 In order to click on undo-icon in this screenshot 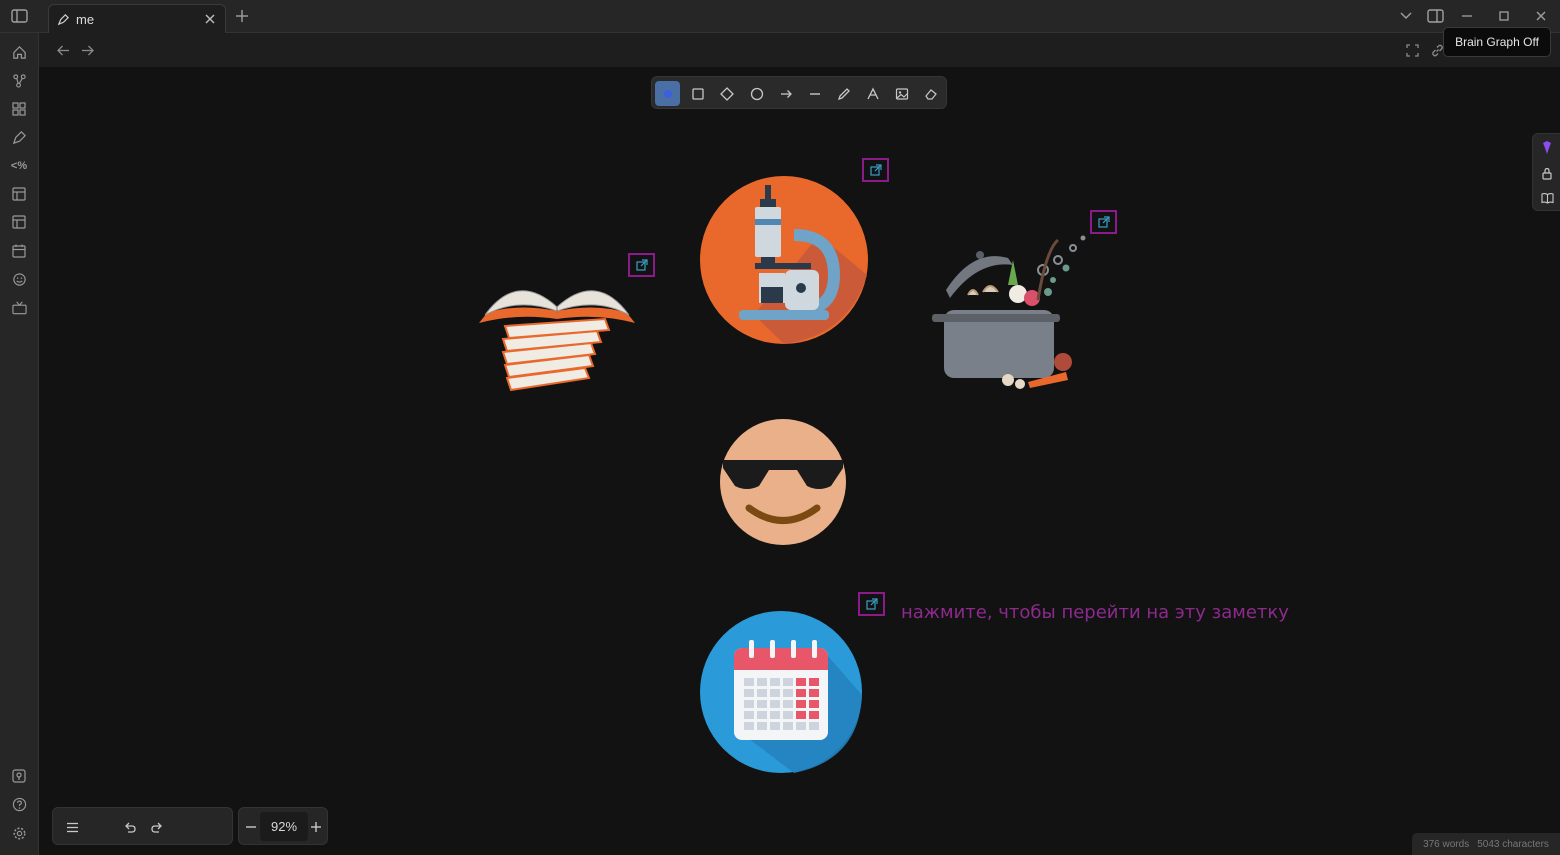, I will do `click(130, 827)`.